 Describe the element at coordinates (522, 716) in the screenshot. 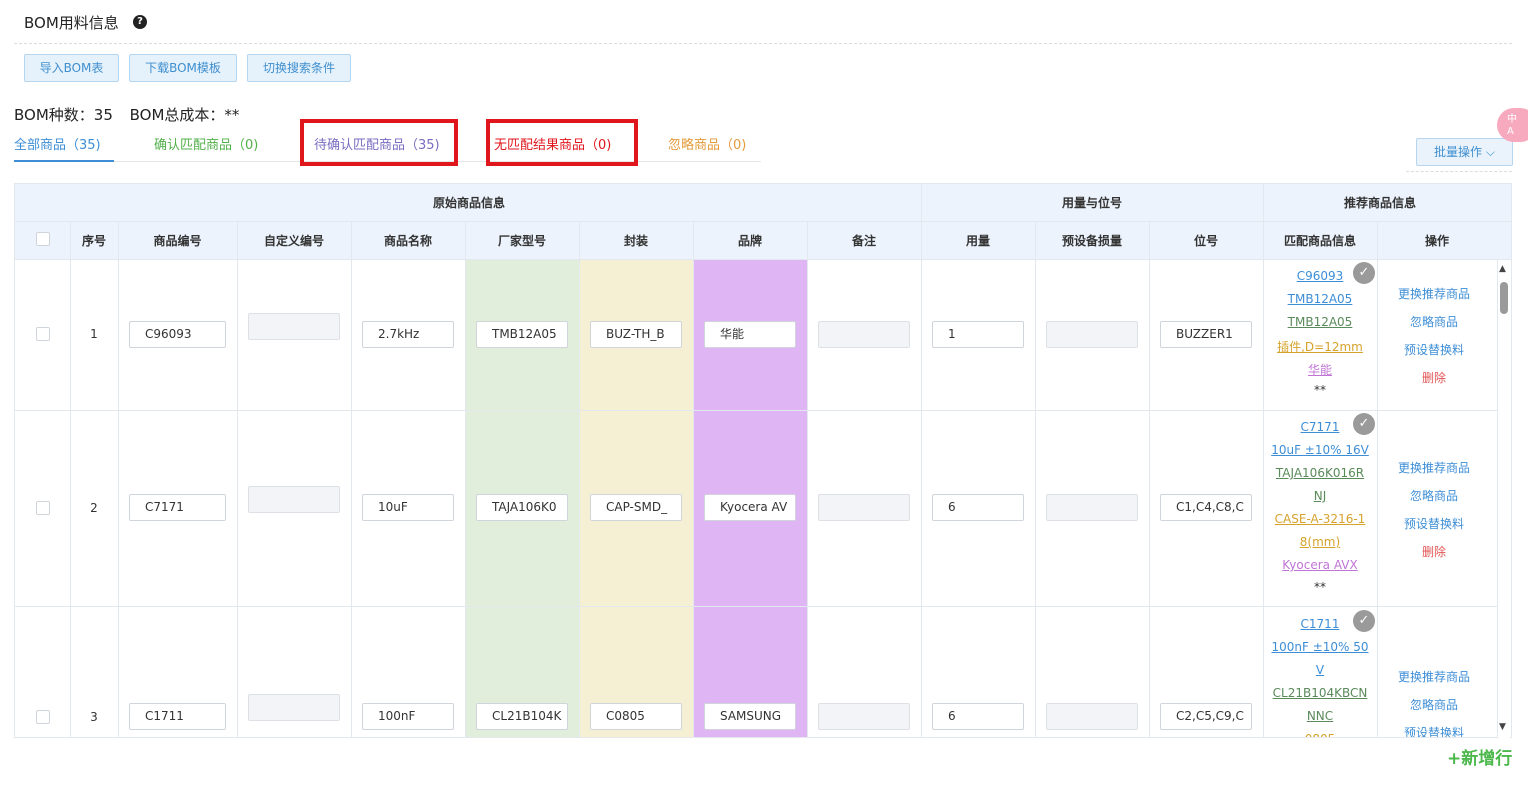

I see `mpn-input: CL21B104K` at that location.